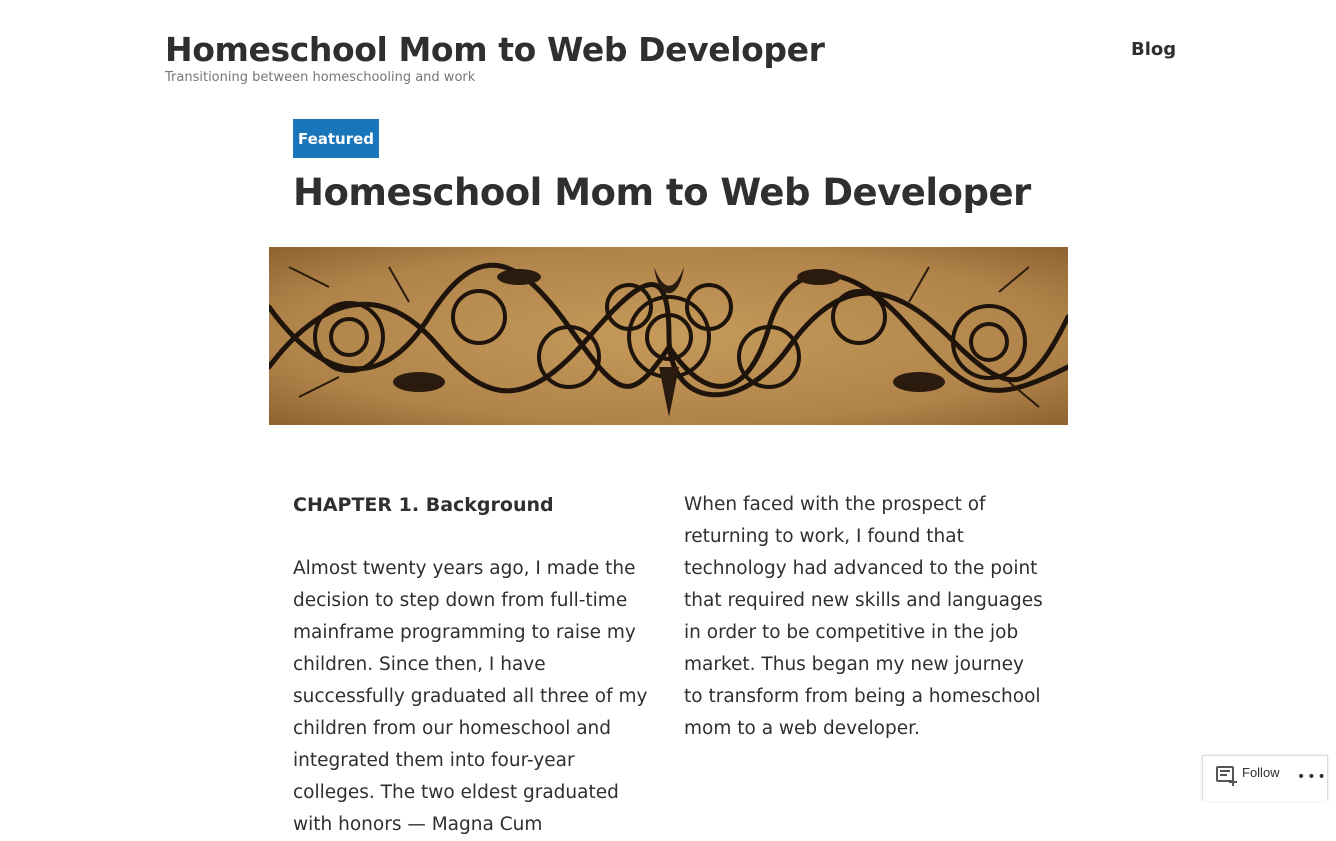  What do you see at coordinates (1261, 773) in the screenshot?
I see `follow-button: Follow` at bounding box center [1261, 773].